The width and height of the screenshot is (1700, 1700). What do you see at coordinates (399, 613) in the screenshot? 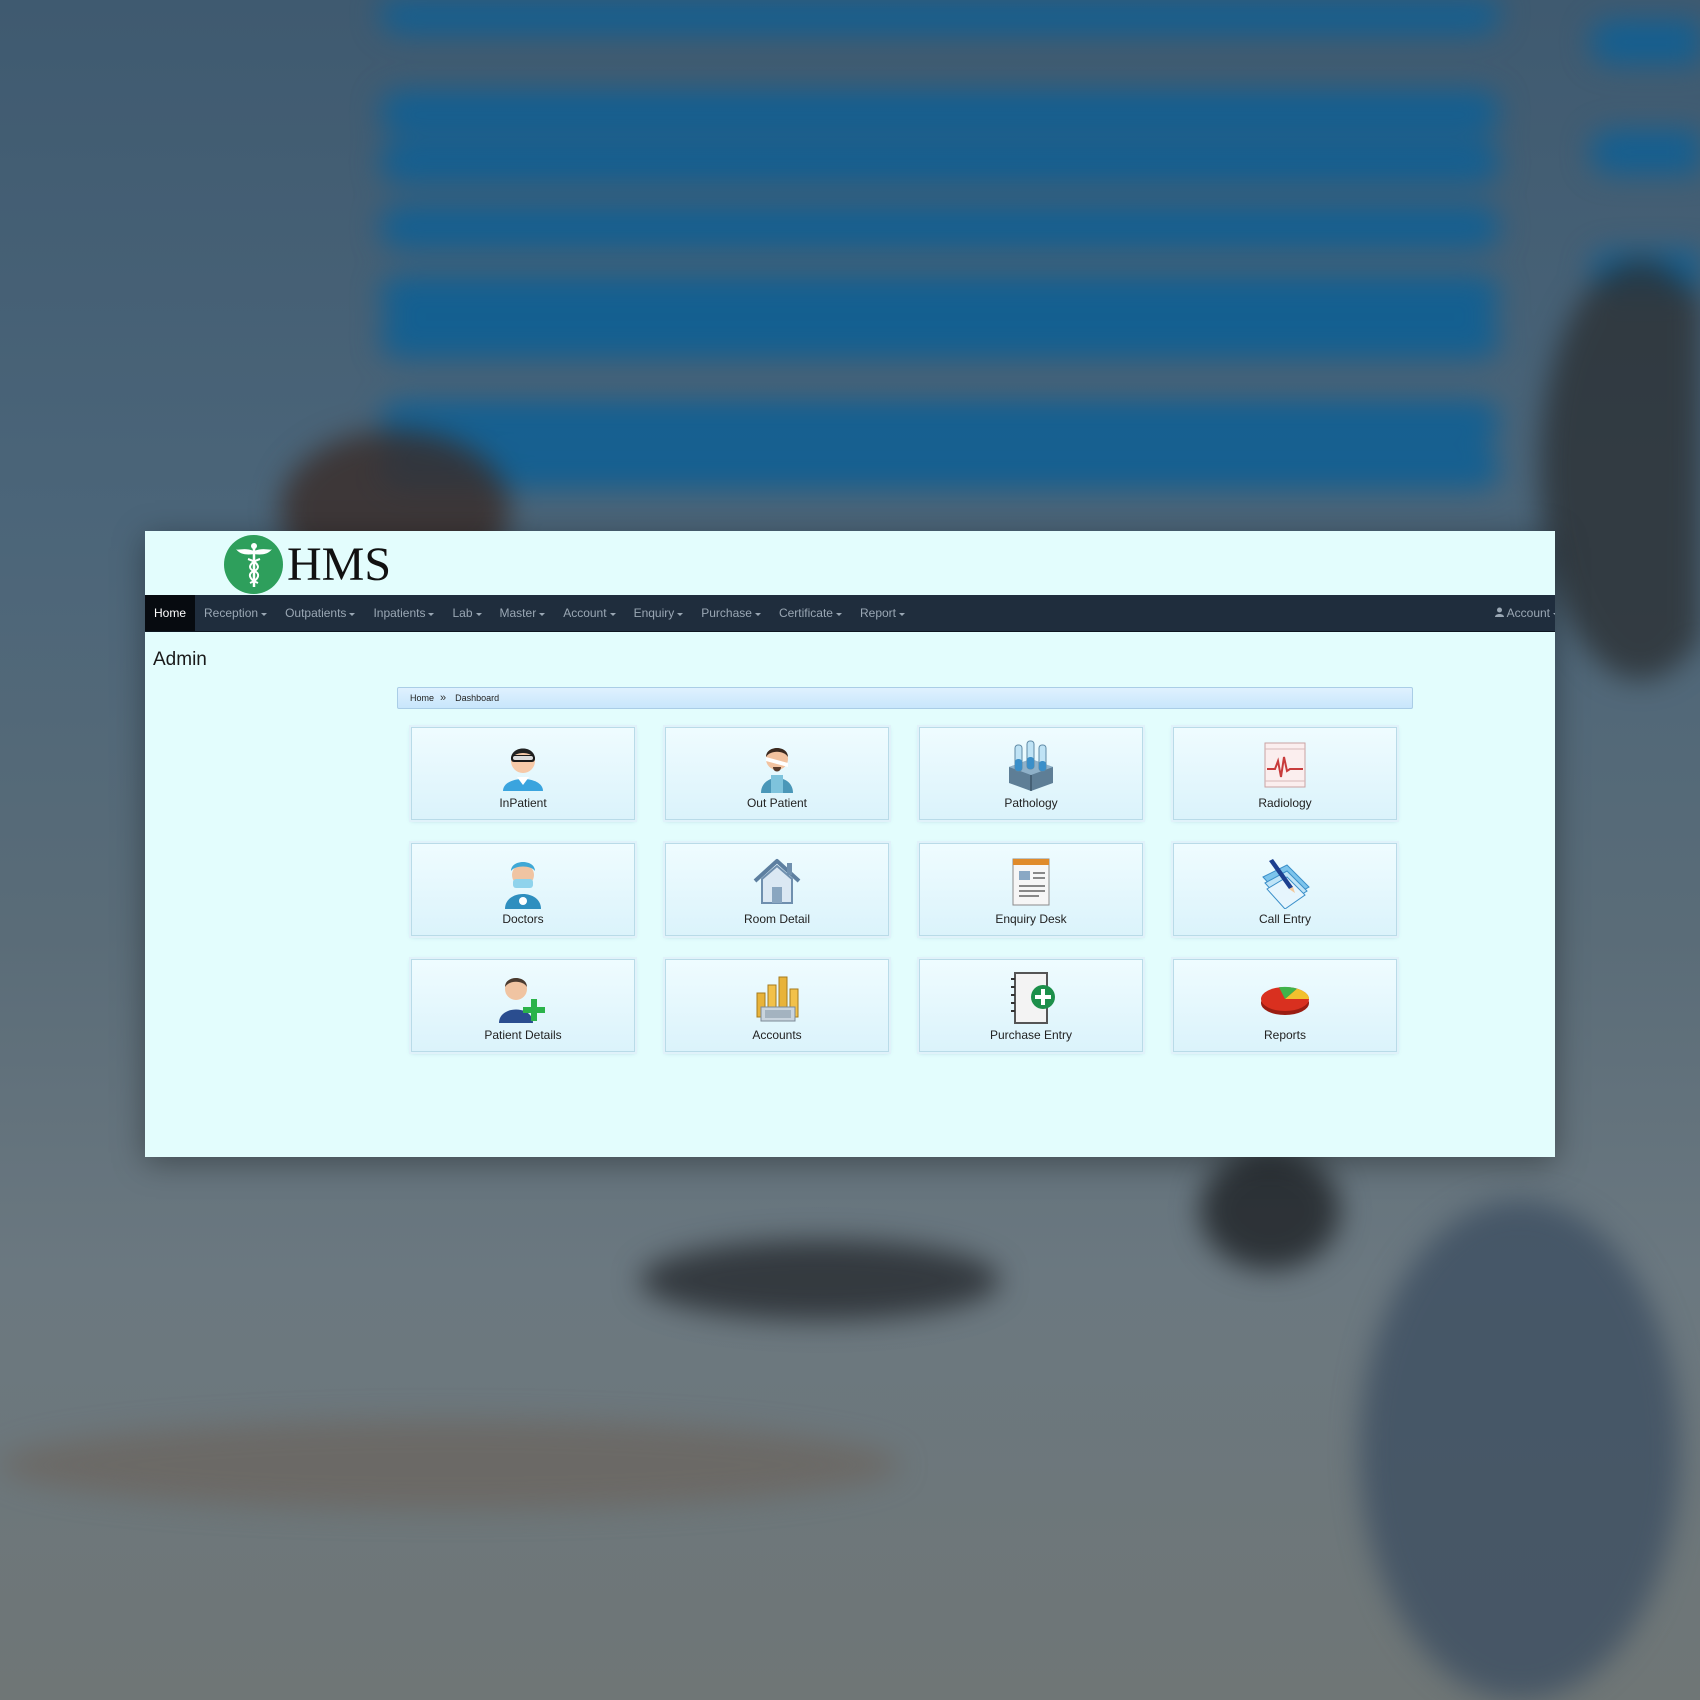
I see `nav-label: Inpatients` at bounding box center [399, 613].